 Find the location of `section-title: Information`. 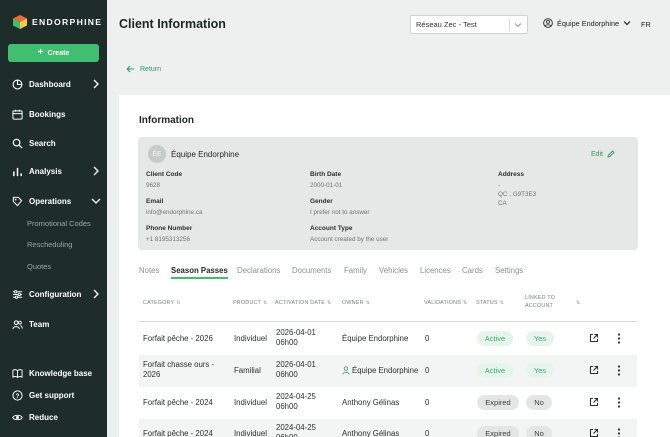

section-title: Information is located at coordinates (166, 120).